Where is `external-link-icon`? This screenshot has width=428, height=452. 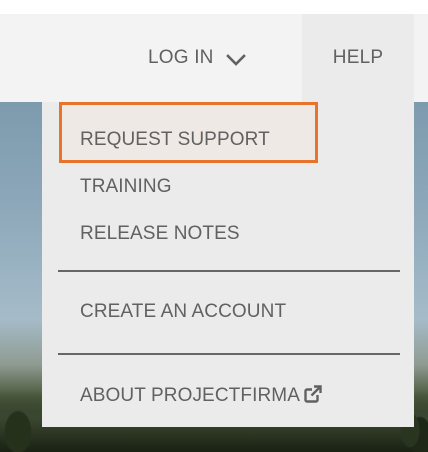 external-link-icon is located at coordinates (313, 394).